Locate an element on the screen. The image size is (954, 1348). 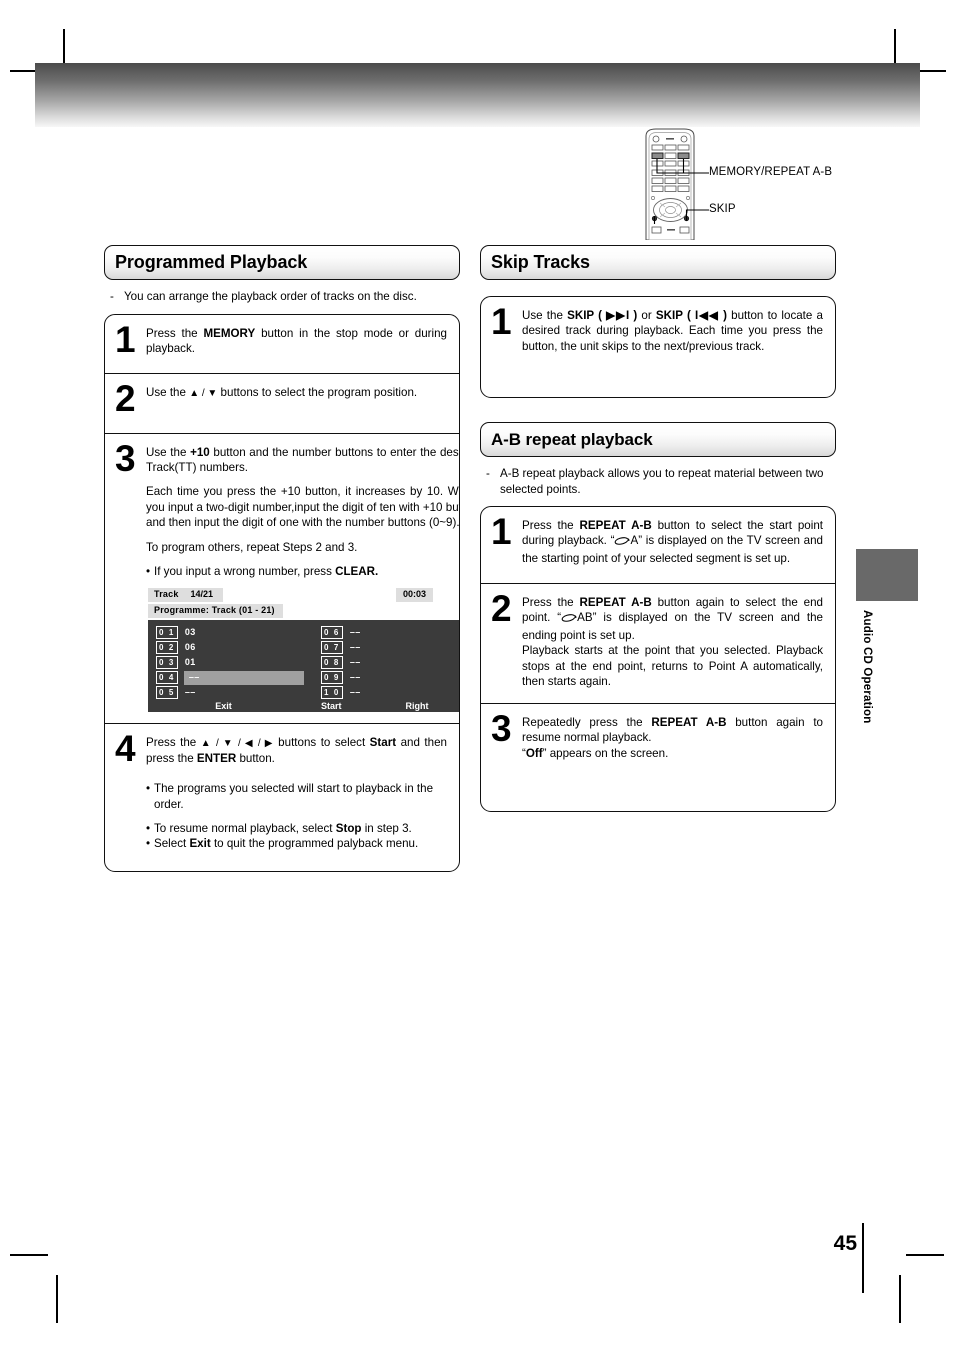
osd-entry: 0 3 01 is located at coordinates (234, 662).